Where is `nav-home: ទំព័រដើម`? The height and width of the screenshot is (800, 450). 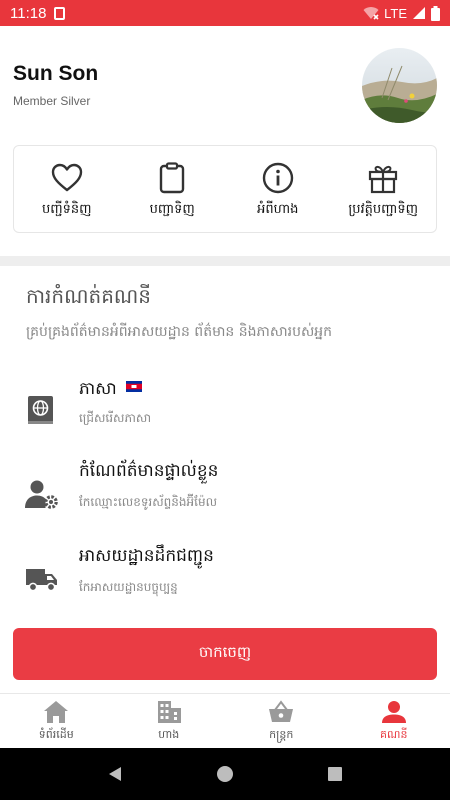
nav-home: ទំព័រដើម is located at coordinates (56, 721).